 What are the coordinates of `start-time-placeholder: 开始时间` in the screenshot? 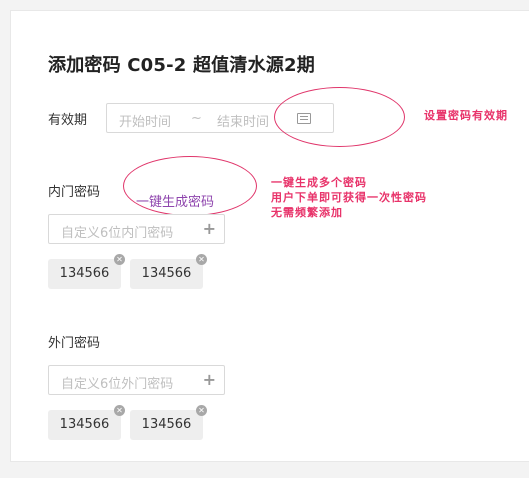 It's located at (145, 120).